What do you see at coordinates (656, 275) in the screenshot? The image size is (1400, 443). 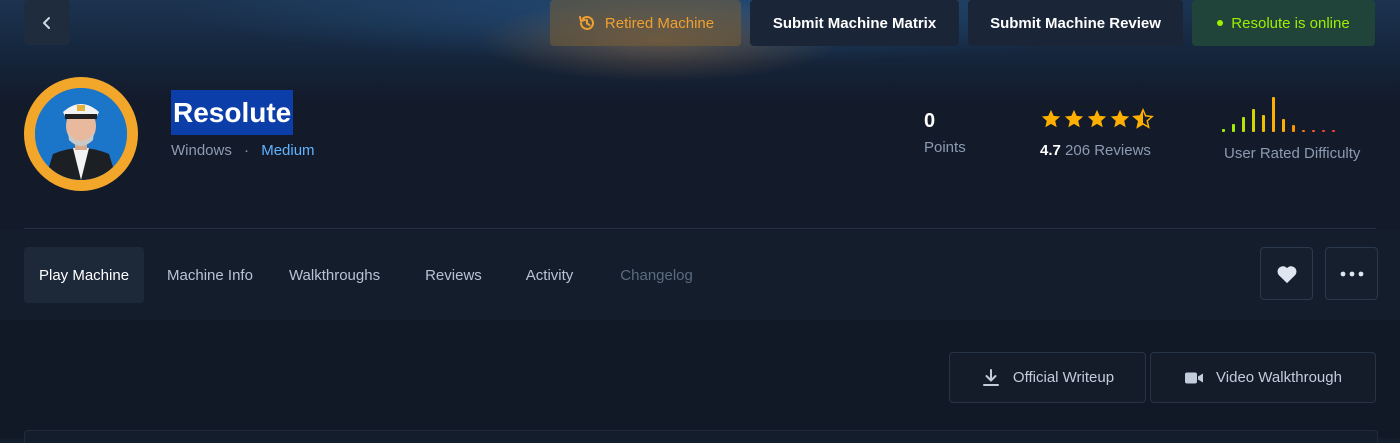 I see `tab-changelog: Changelog` at bounding box center [656, 275].